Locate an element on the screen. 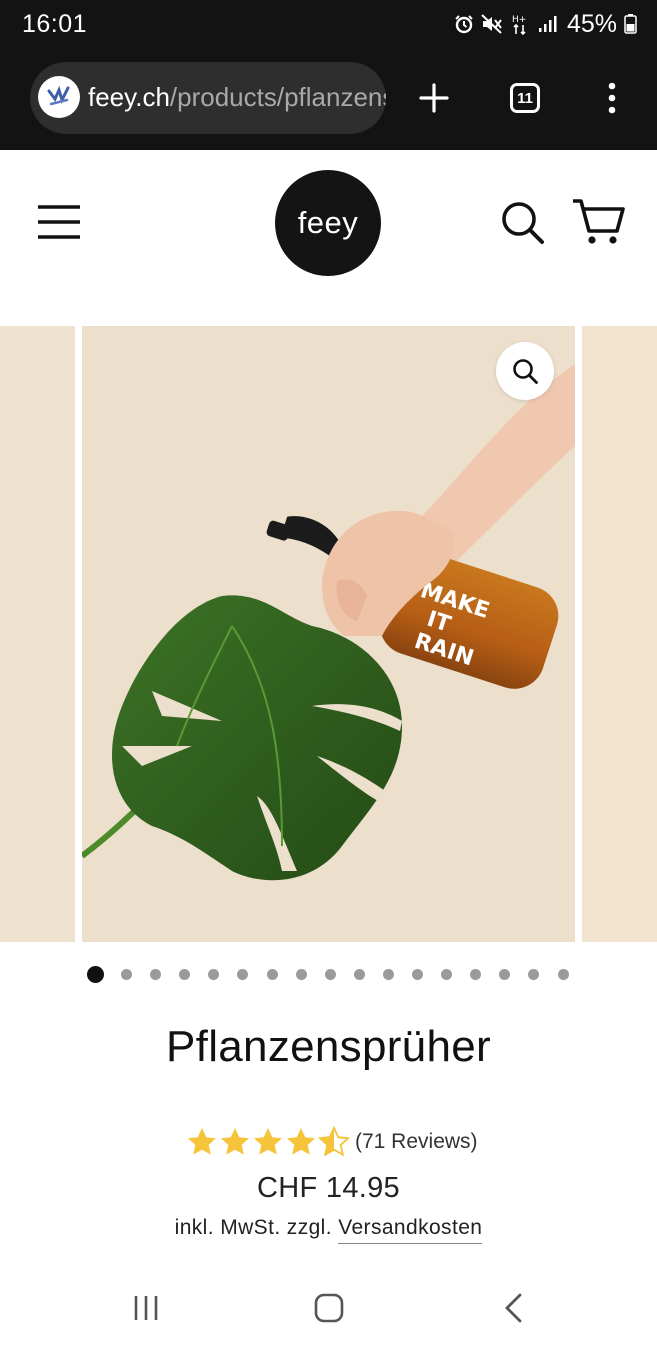 The image size is (657, 1350). zoom-button is located at coordinates (525, 371).